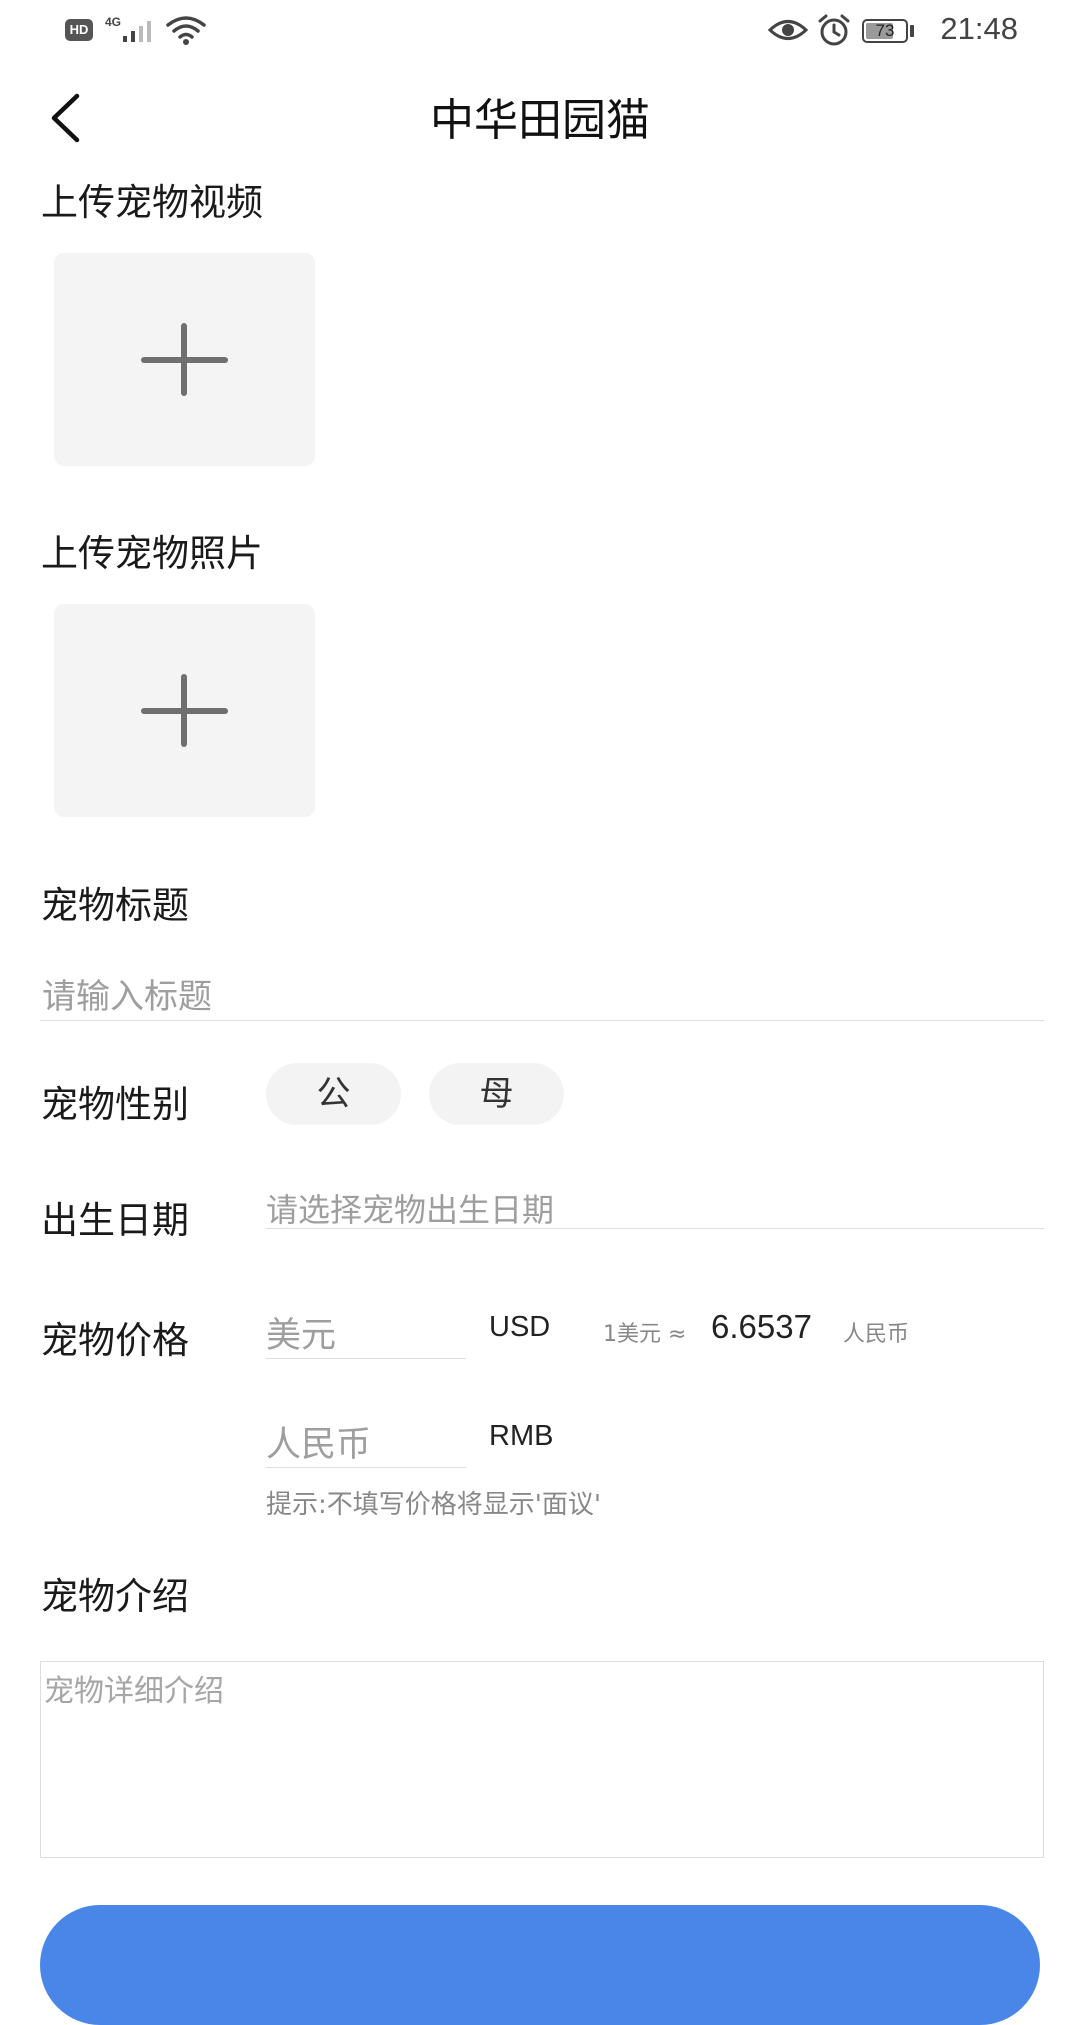 Image resolution: width=1080 pixels, height=2025 pixels. I want to click on battery-icon: 73, so click(885, 31).